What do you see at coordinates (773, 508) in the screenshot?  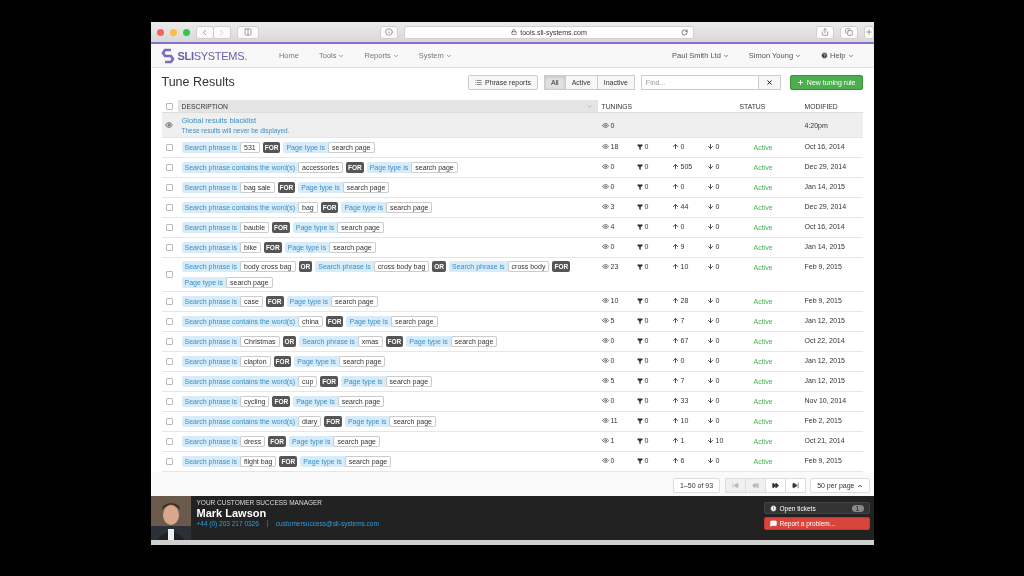 I see `alert-icon` at bounding box center [773, 508].